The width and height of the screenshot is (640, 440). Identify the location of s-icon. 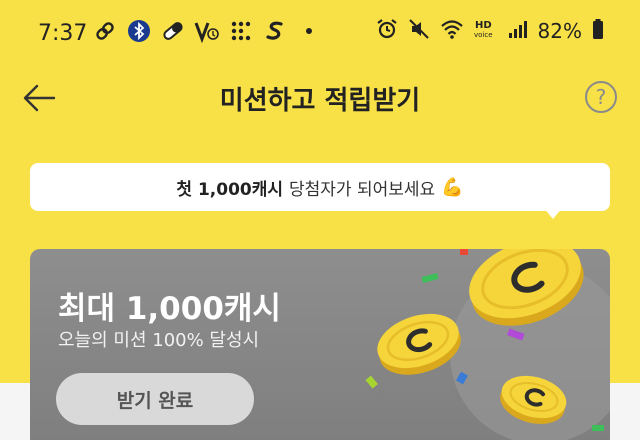
(275, 31).